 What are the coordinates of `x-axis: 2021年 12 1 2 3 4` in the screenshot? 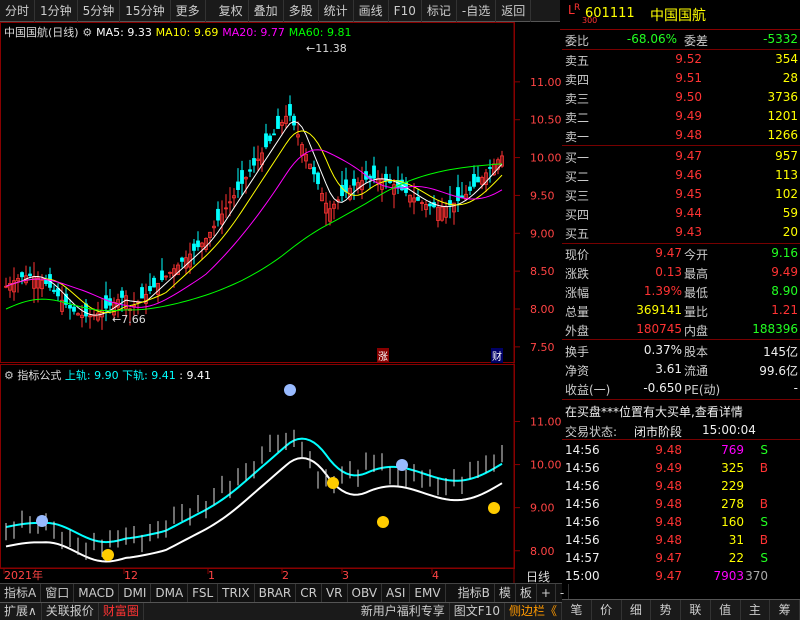 It's located at (257, 574).